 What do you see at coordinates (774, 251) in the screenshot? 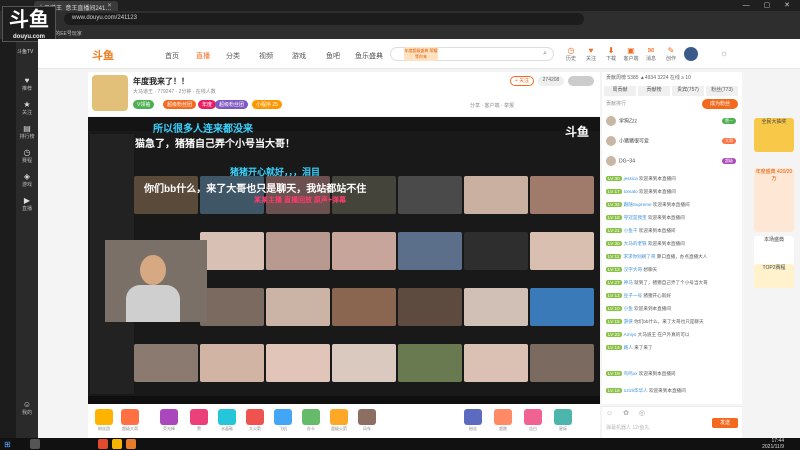
I see `ad-this-festival: 本场盛典` at bounding box center [774, 251].